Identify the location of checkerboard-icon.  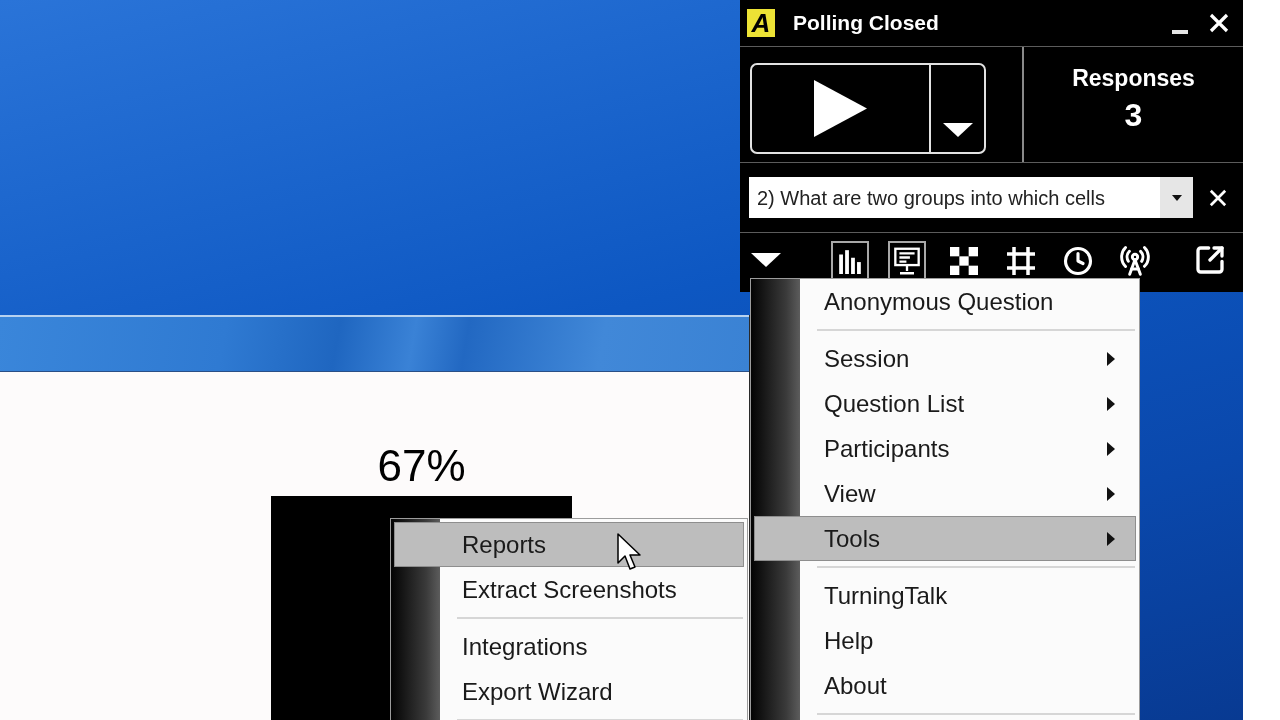
(964, 260).